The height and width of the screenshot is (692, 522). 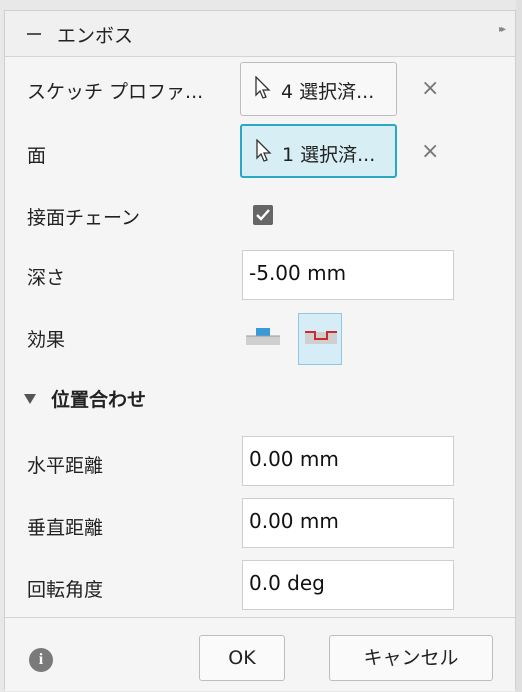 I want to click on dialog-footer: i OK キャンセル, so click(x=260, y=654).